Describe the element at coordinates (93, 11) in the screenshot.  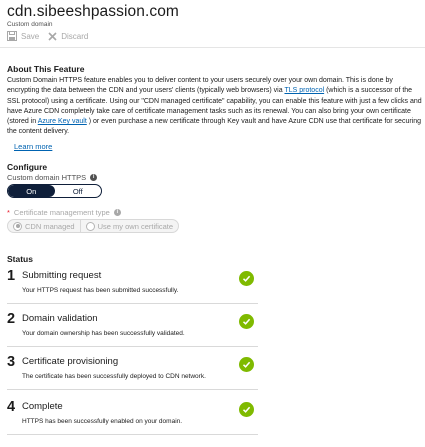
I see `page-title: cdn.sibeeshpassion.com` at that location.